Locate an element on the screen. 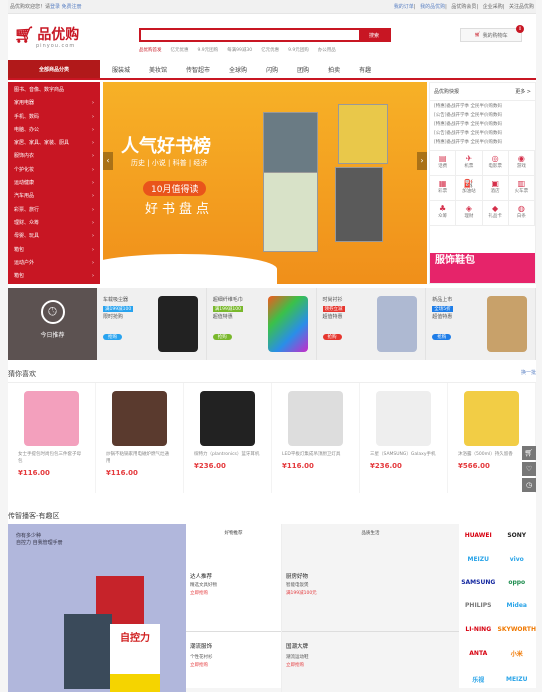 This screenshot has height=692, width=542. category-item: 手机、数码 › is located at coordinates (54, 117).